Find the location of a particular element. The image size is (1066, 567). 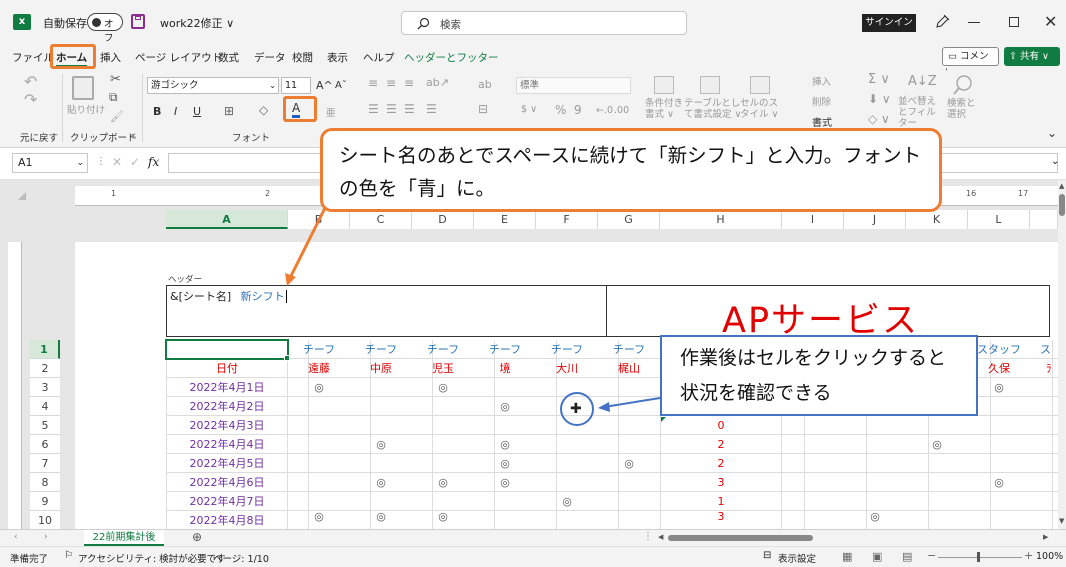

copy-icon: ⧉ is located at coordinates (113, 97).